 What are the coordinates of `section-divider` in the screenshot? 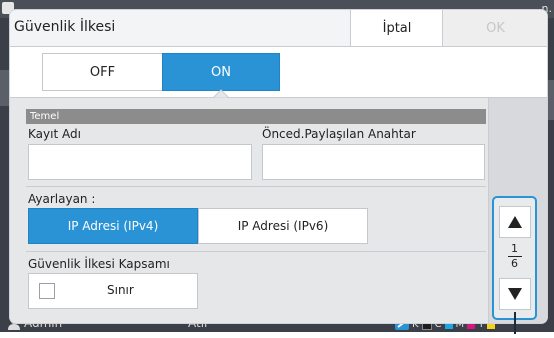 It's located at (256, 186).